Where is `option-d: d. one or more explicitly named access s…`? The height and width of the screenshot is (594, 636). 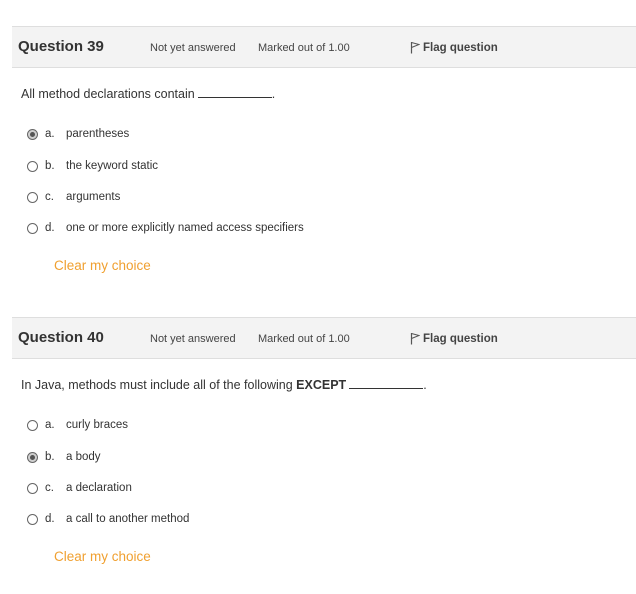
option-d: d. one or more explicitly named access s… is located at coordinates (177, 230).